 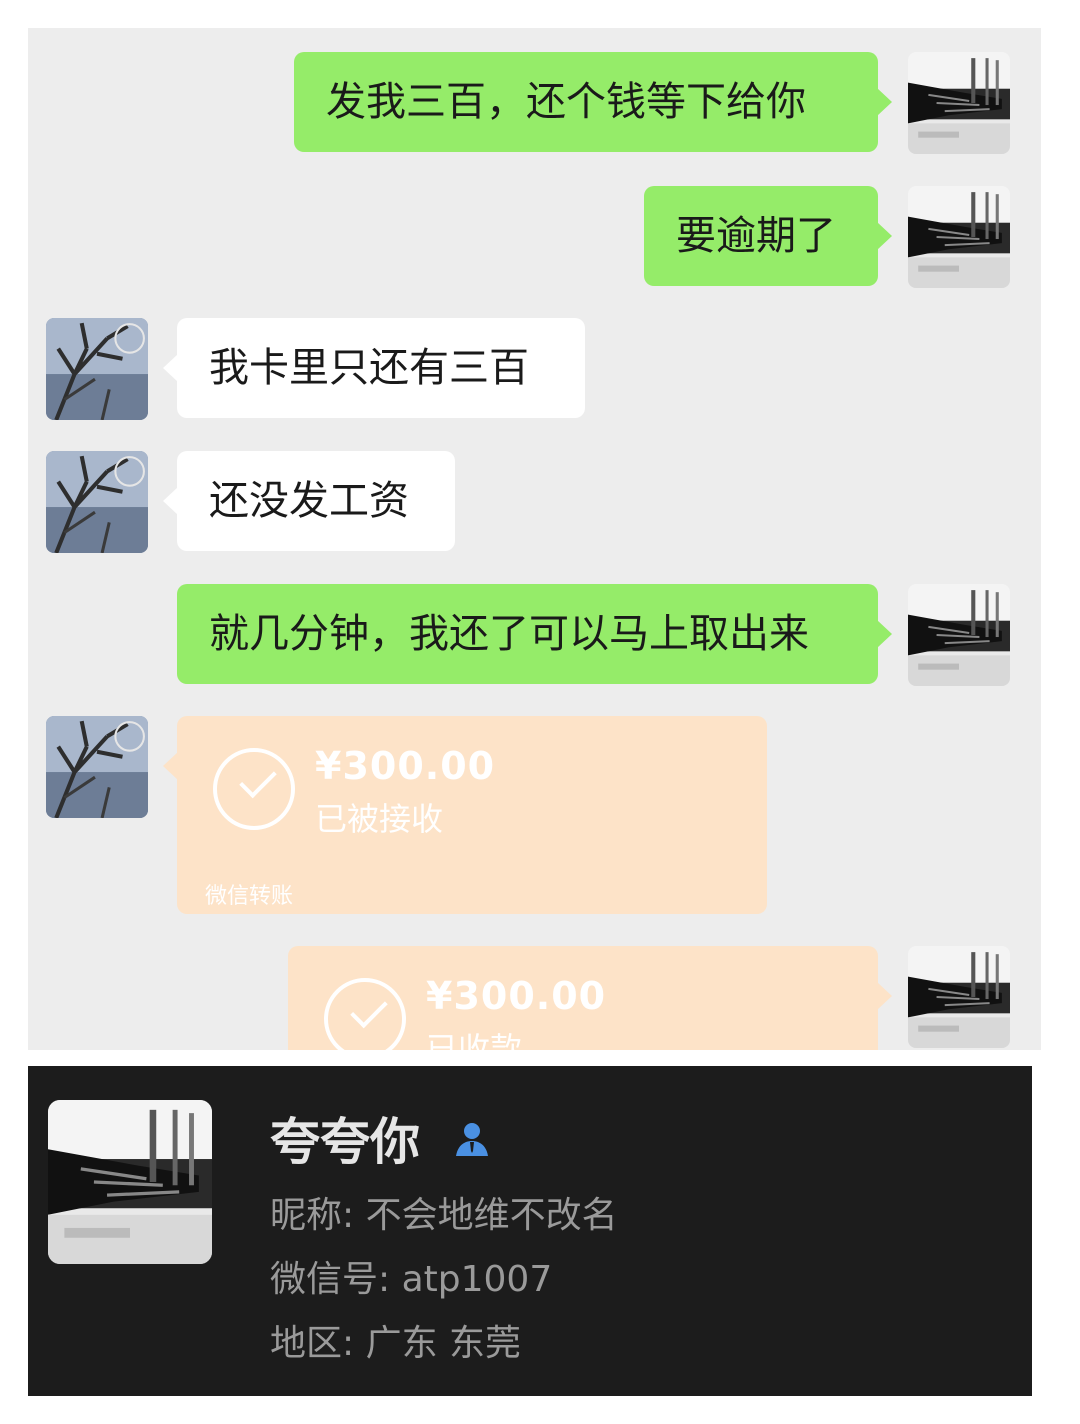 What do you see at coordinates (756, 236) in the screenshot?
I see `message-text: 要逾期了` at bounding box center [756, 236].